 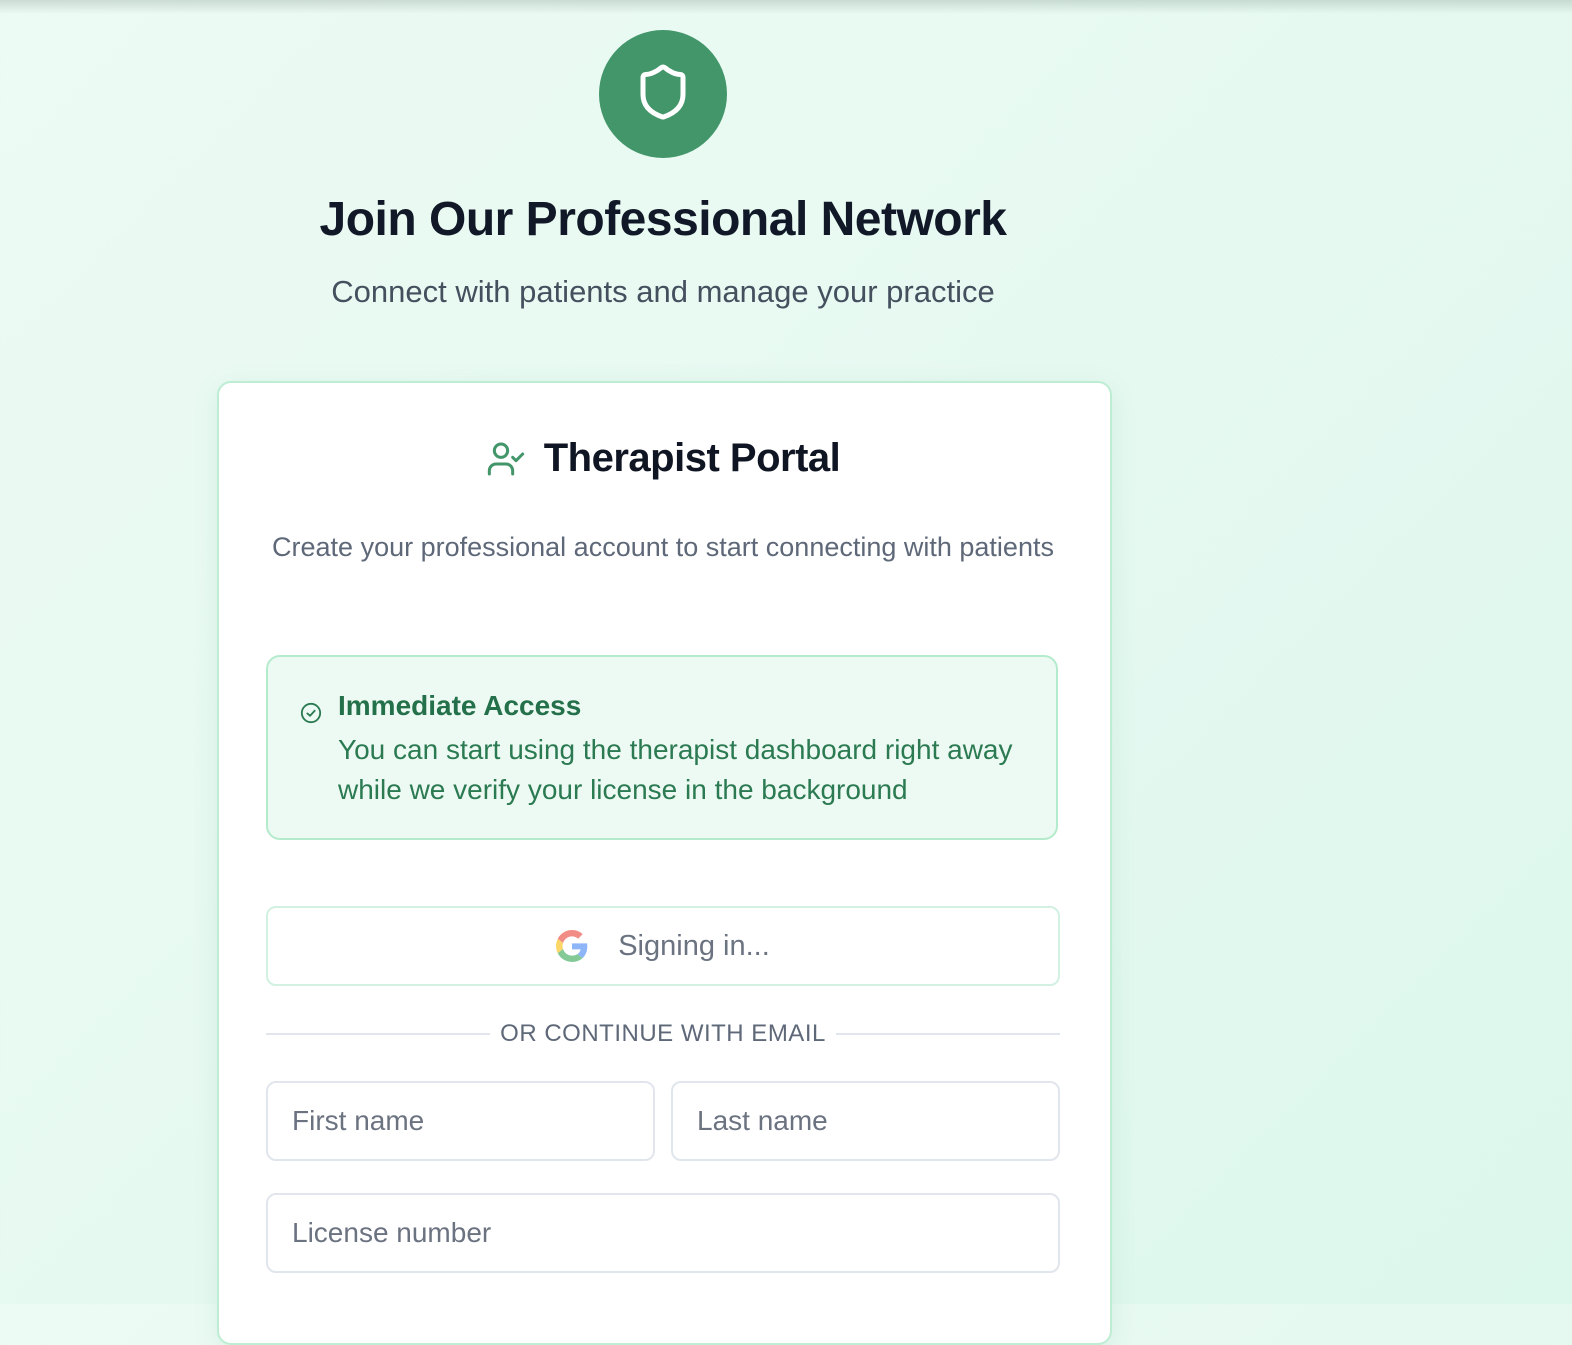 What do you see at coordinates (948, 1034) in the screenshot?
I see `divider-line-right` at bounding box center [948, 1034].